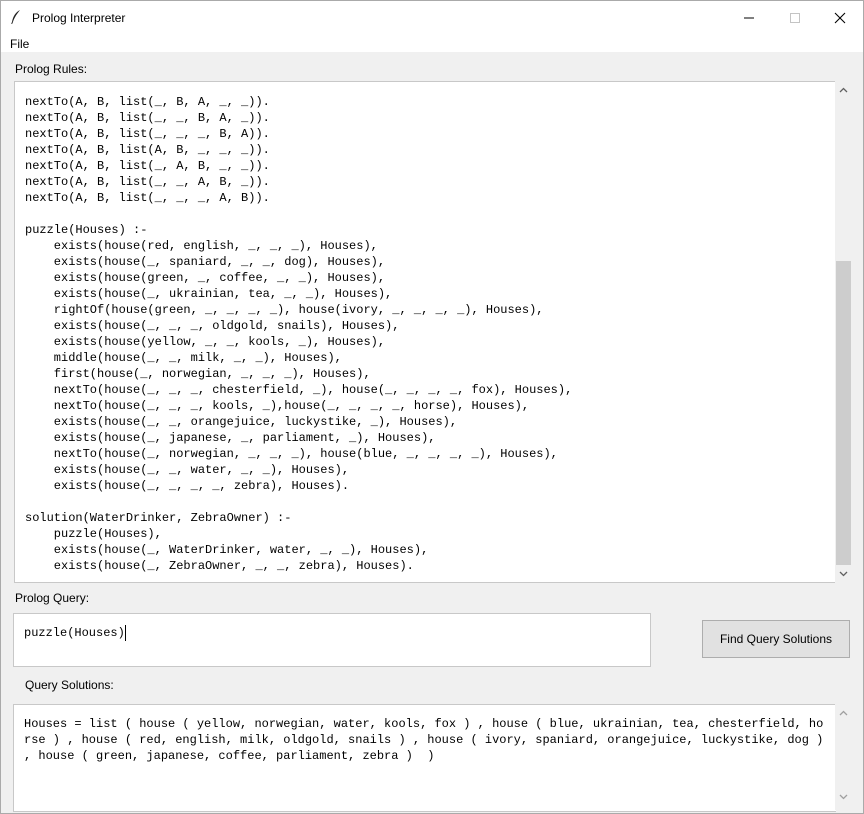 The image size is (864, 814). What do you see at coordinates (843, 757) in the screenshot?
I see `solutions-scrollbar` at bounding box center [843, 757].